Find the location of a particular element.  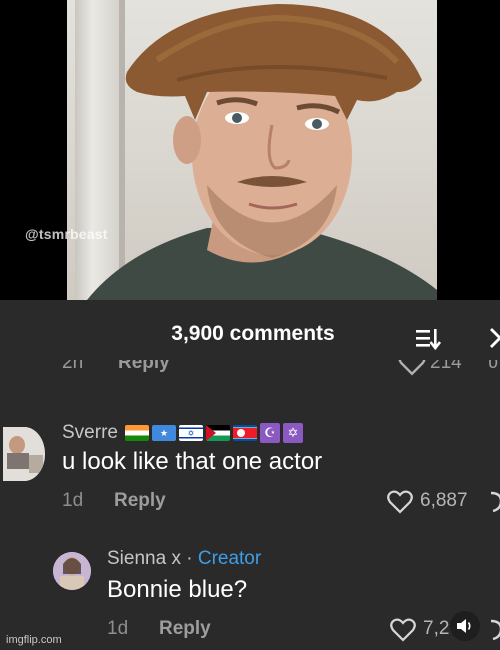

previous-comment-row: 2h Reply 214 ʋ is located at coordinates (250, 370).